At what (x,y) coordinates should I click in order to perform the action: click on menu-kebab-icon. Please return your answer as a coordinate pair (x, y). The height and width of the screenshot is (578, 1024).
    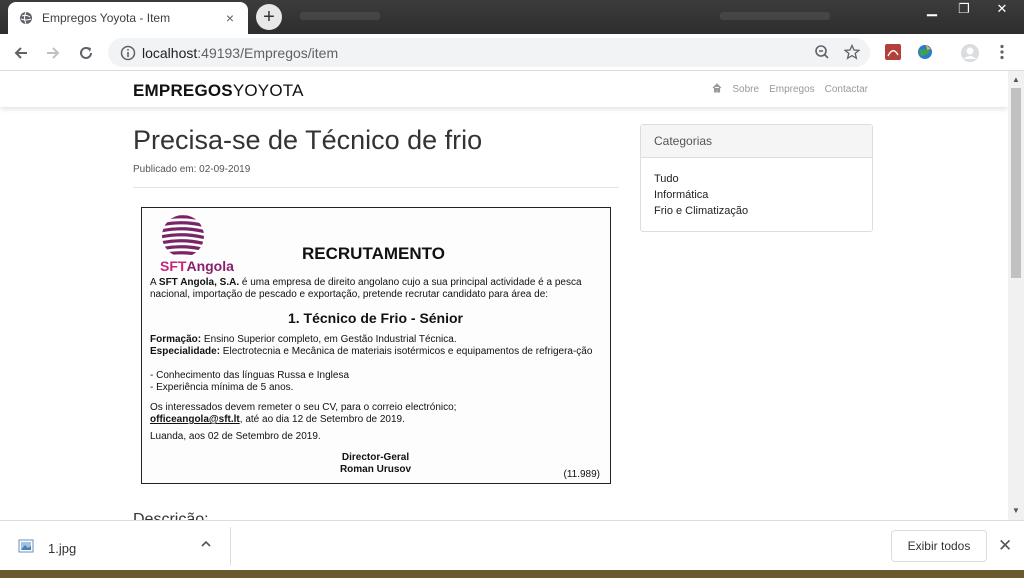
    Looking at the image, I should click on (1003, 53).